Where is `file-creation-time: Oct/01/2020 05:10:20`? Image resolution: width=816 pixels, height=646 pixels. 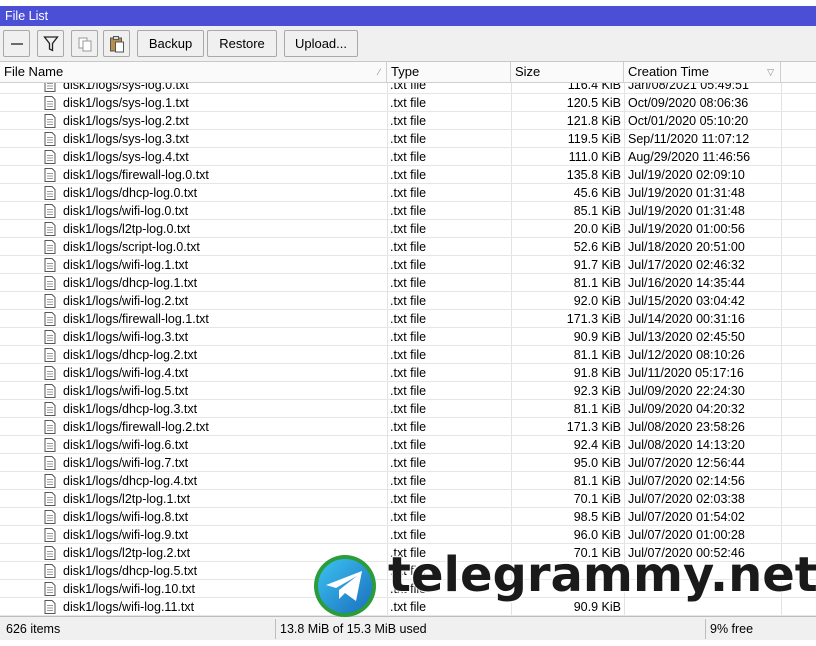
file-creation-time: Oct/01/2020 05:10:20 is located at coordinates (688, 121).